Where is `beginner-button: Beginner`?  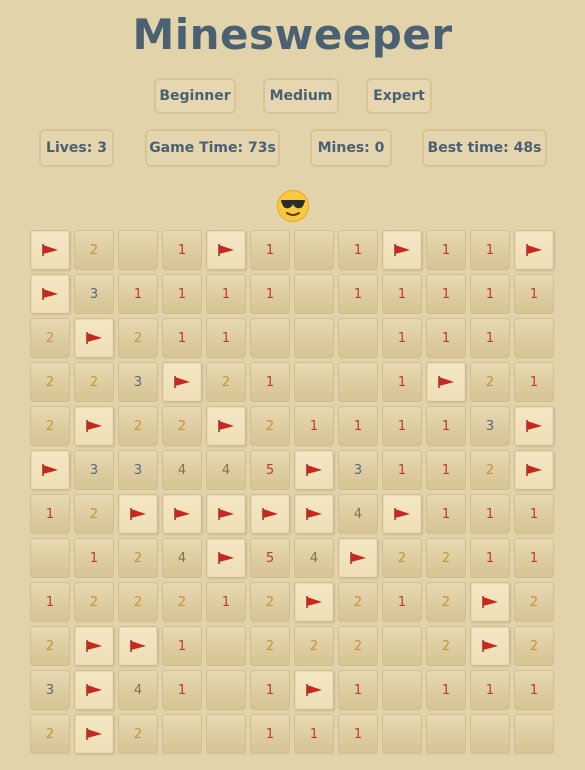 beginner-button: Beginner is located at coordinates (195, 96).